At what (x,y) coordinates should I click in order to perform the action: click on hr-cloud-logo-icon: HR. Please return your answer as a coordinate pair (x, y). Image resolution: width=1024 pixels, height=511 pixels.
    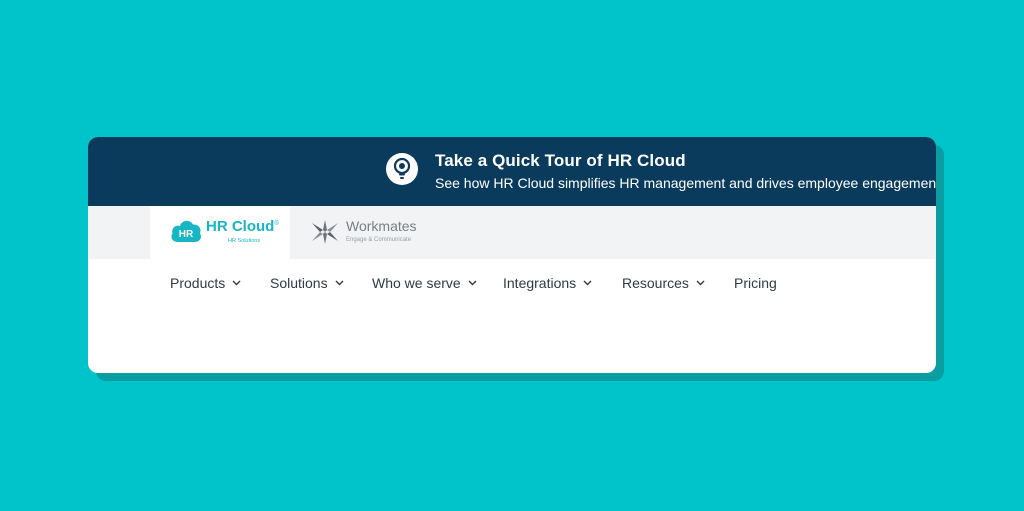
    Looking at the image, I should click on (186, 231).